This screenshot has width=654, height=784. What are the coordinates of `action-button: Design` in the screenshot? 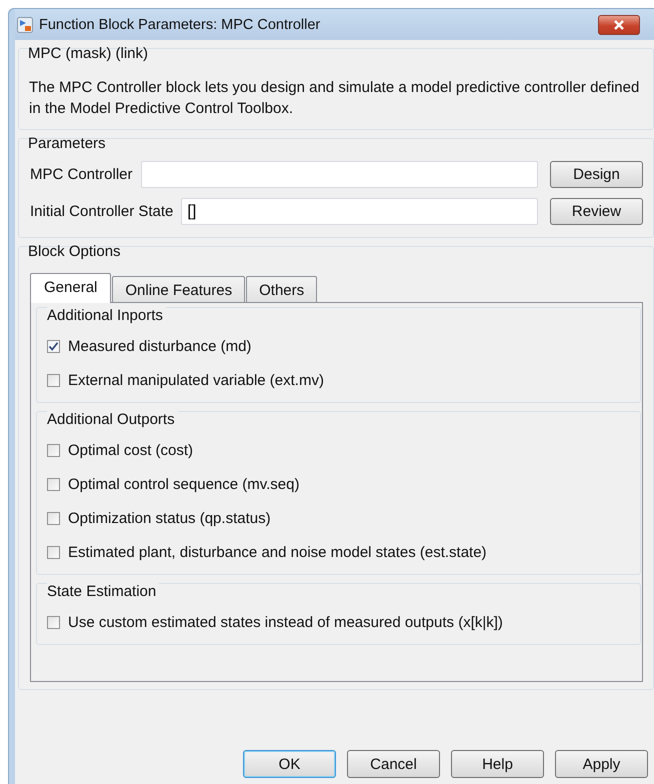 It's located at (596, 174).